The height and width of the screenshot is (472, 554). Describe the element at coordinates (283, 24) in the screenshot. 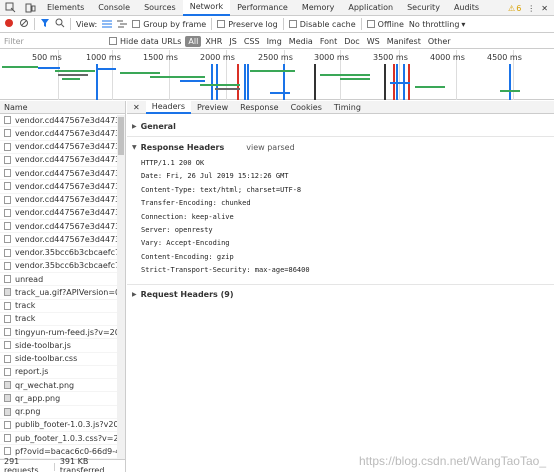

I see `divider` at that location.